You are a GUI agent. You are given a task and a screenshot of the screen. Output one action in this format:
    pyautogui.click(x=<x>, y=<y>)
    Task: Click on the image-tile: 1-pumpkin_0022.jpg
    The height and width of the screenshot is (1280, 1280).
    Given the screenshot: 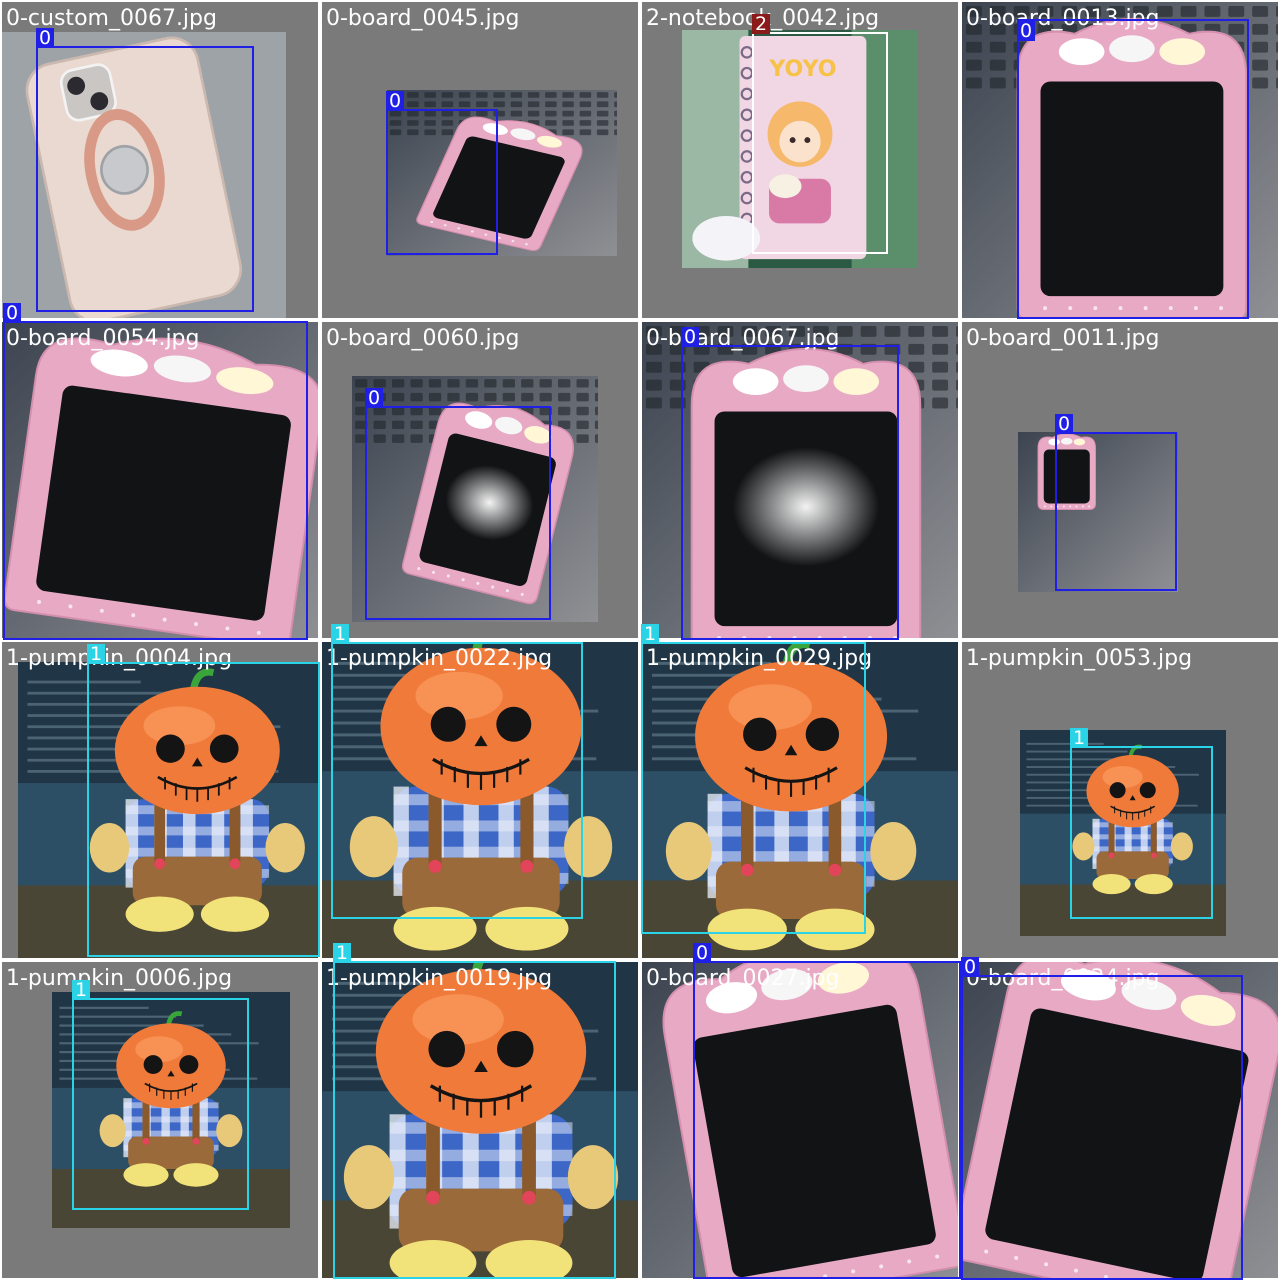 What is the action you would take?
    pyautogui.click(x=480, y=800)
    